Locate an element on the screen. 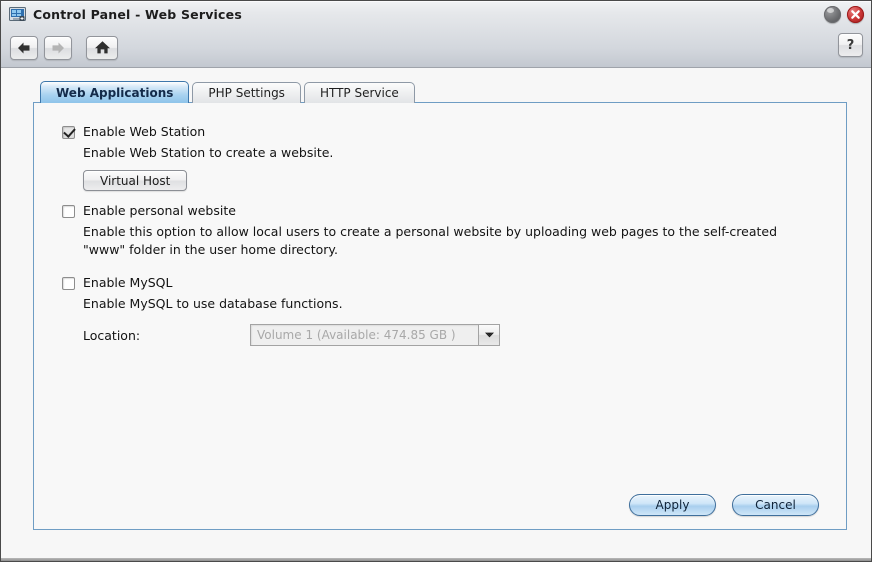  minimize-button is located at coordinates (832, 14).